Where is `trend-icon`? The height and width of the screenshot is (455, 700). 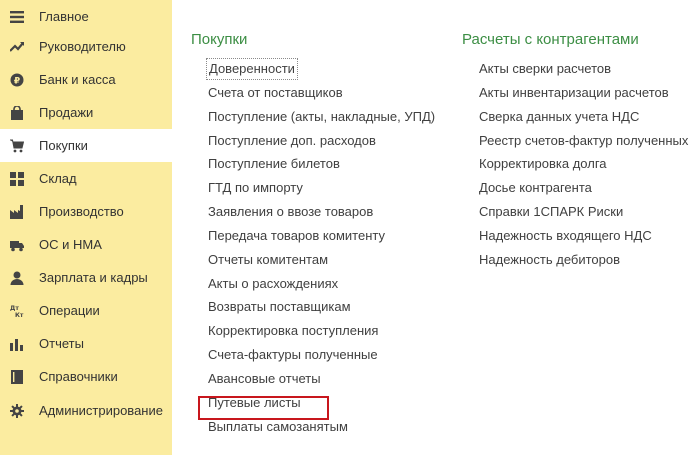
trend-icon is located at coordinates (17, 47).